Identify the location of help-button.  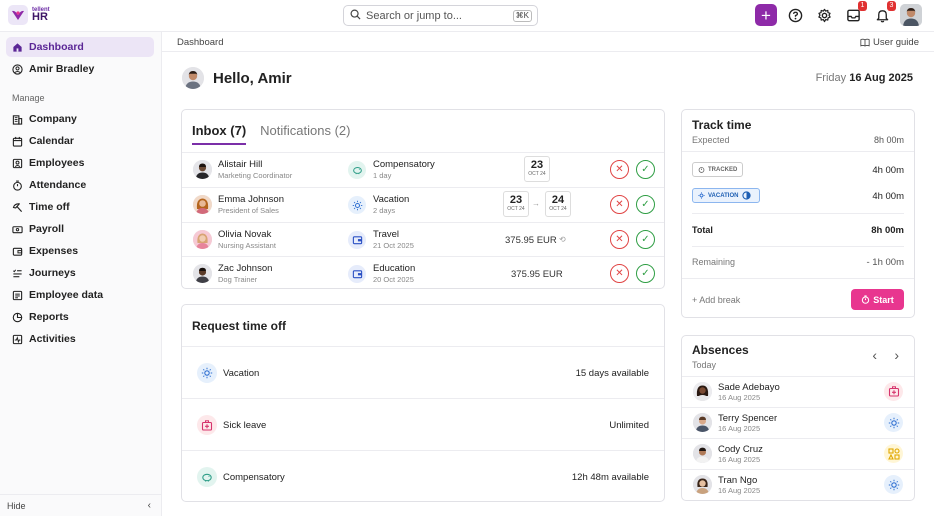
(795, 15).